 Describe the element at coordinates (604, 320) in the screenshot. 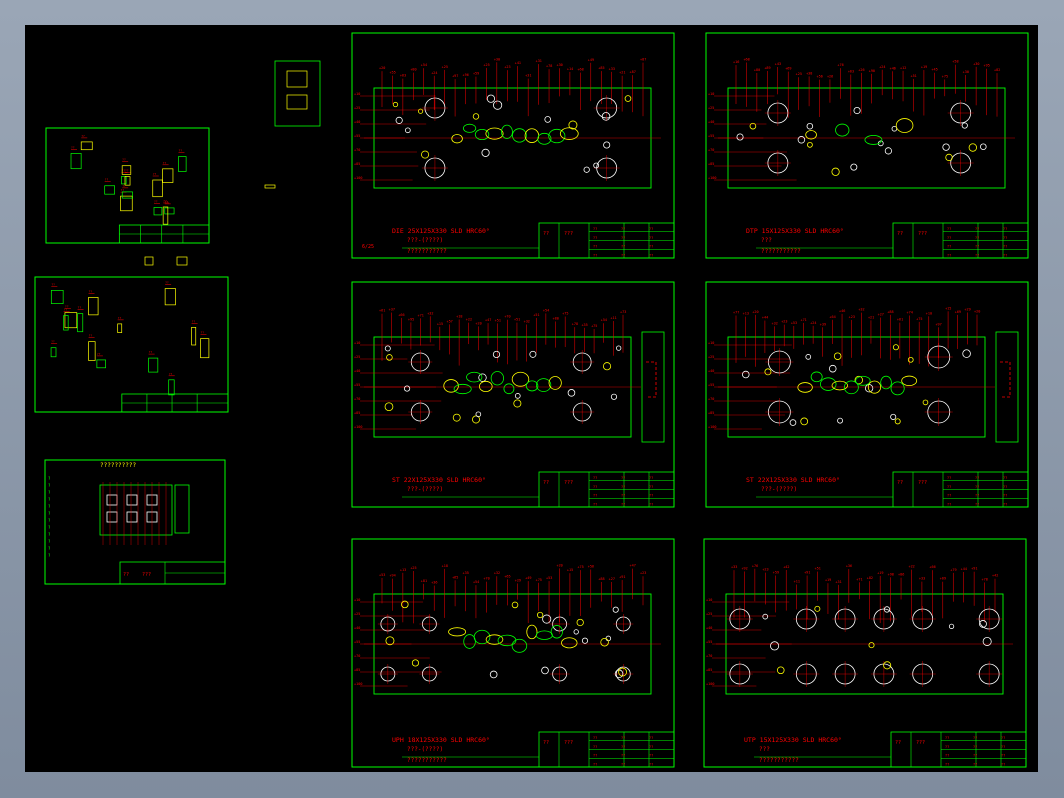

I see `dim-text: +54` at that location.